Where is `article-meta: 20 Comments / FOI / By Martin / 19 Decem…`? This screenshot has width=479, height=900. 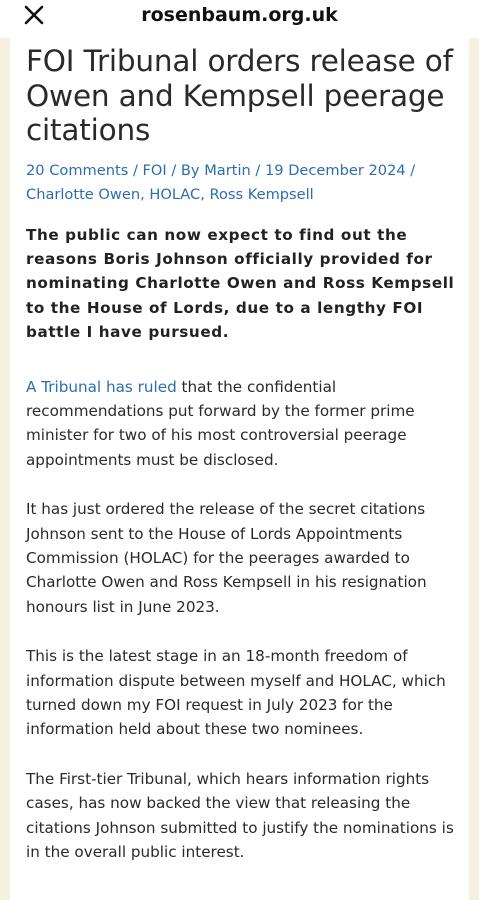
article-meta: 20 Comments / FOI / By Martin / 19 Decem… is located at coordinates (221, 182).